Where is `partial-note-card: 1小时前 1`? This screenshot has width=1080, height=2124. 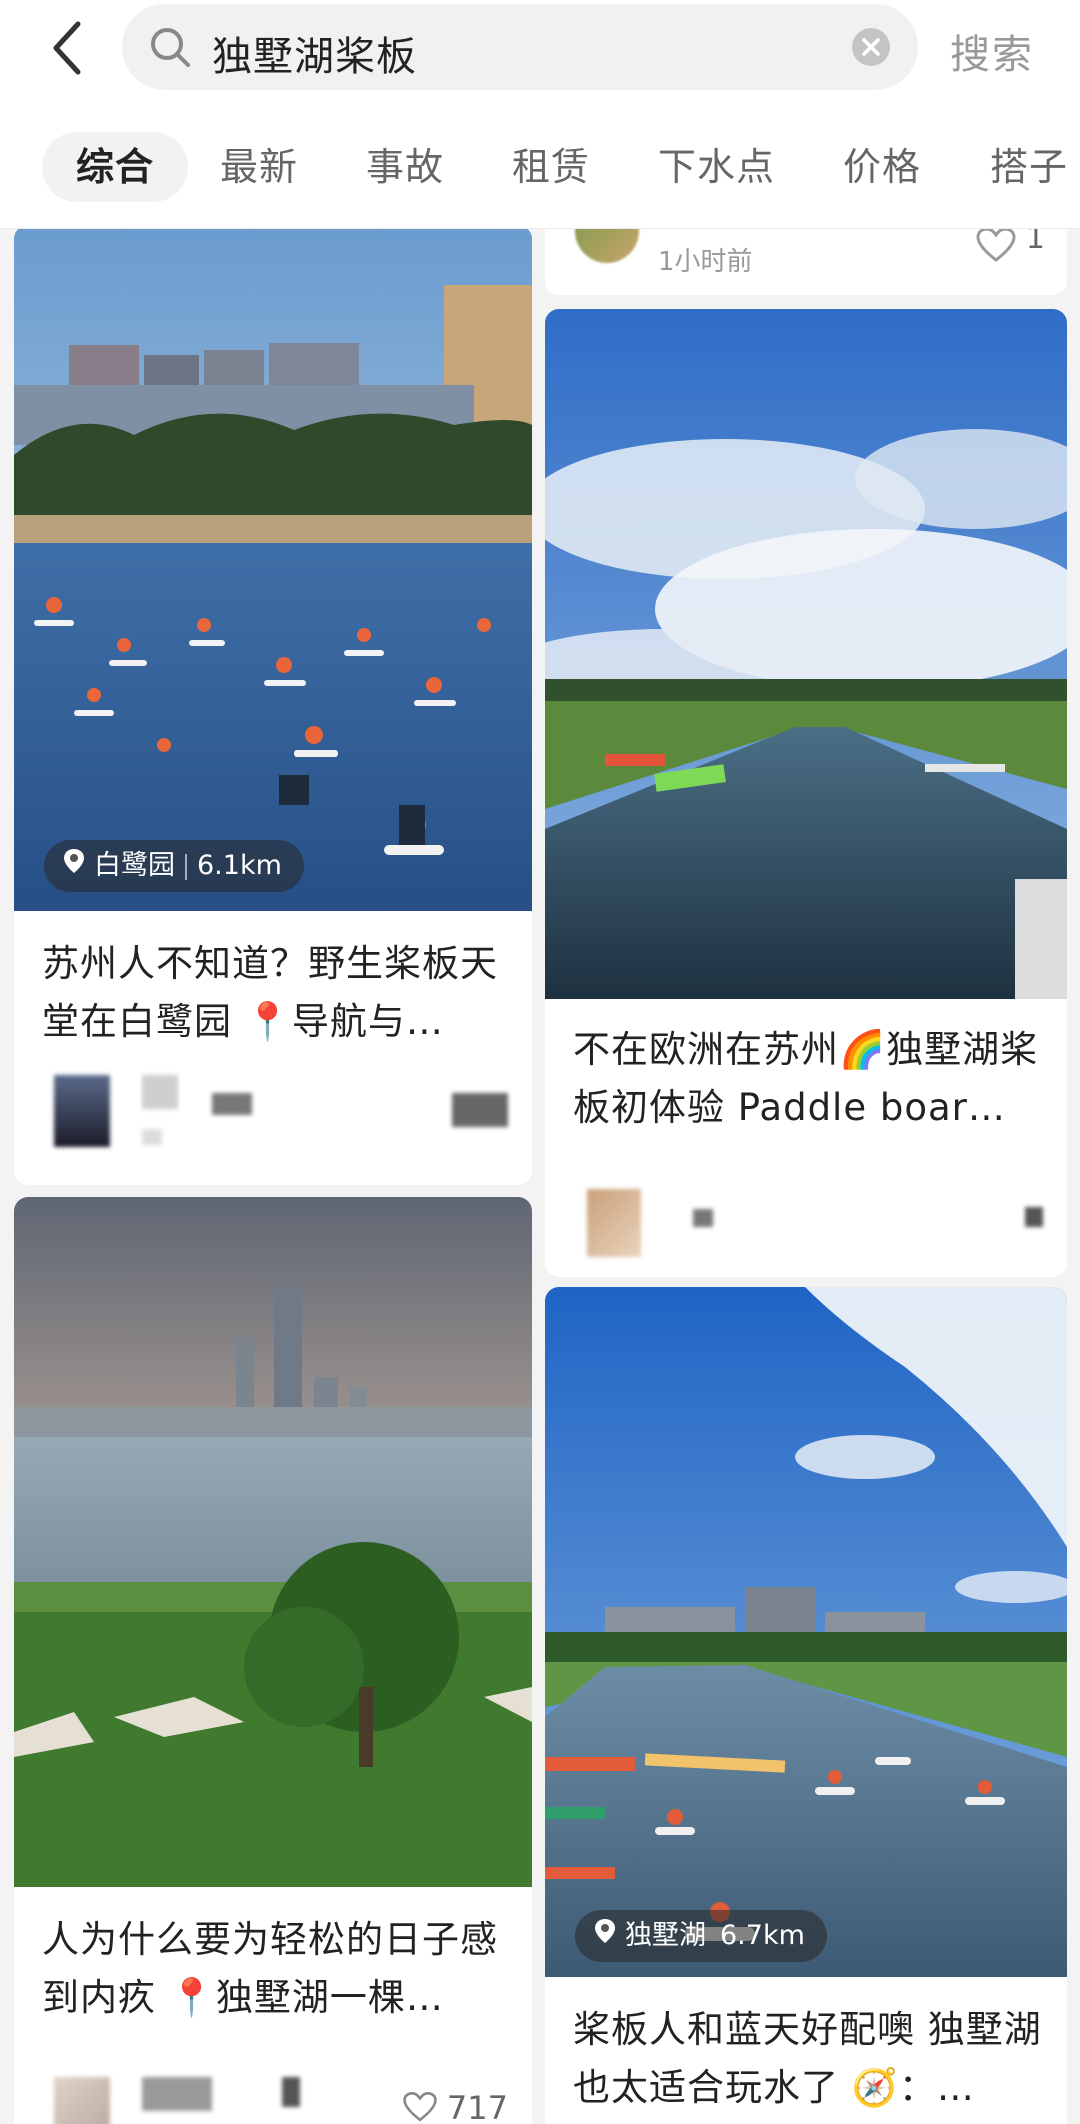
partial-note-card: 1小时前 1 is located at coordinates (806, 262).